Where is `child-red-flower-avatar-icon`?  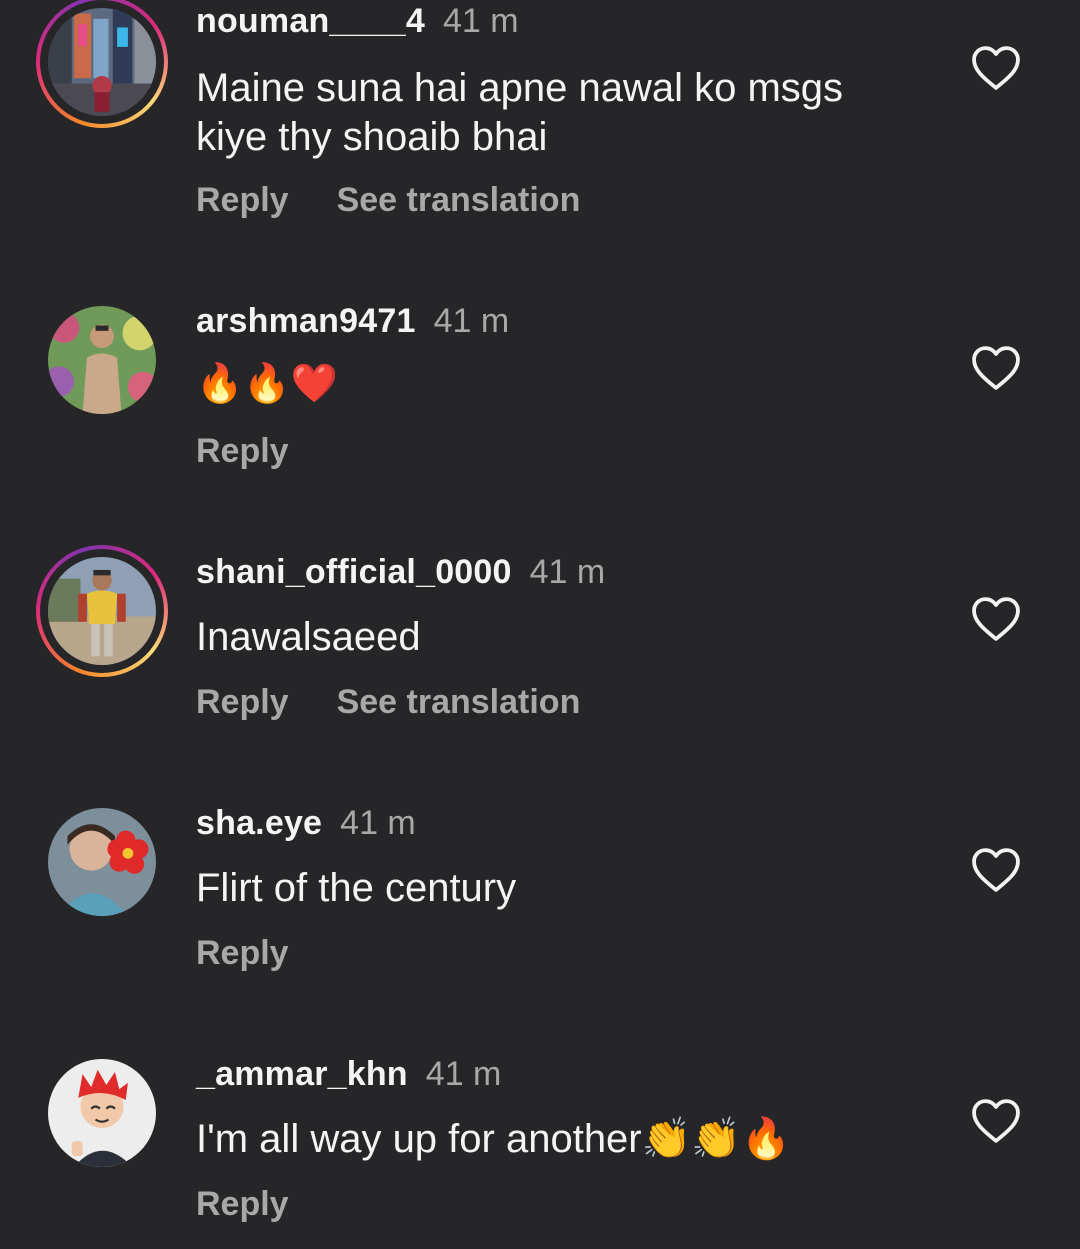 child-red-flower-avatar-icon is located at coordinates (102, 862).